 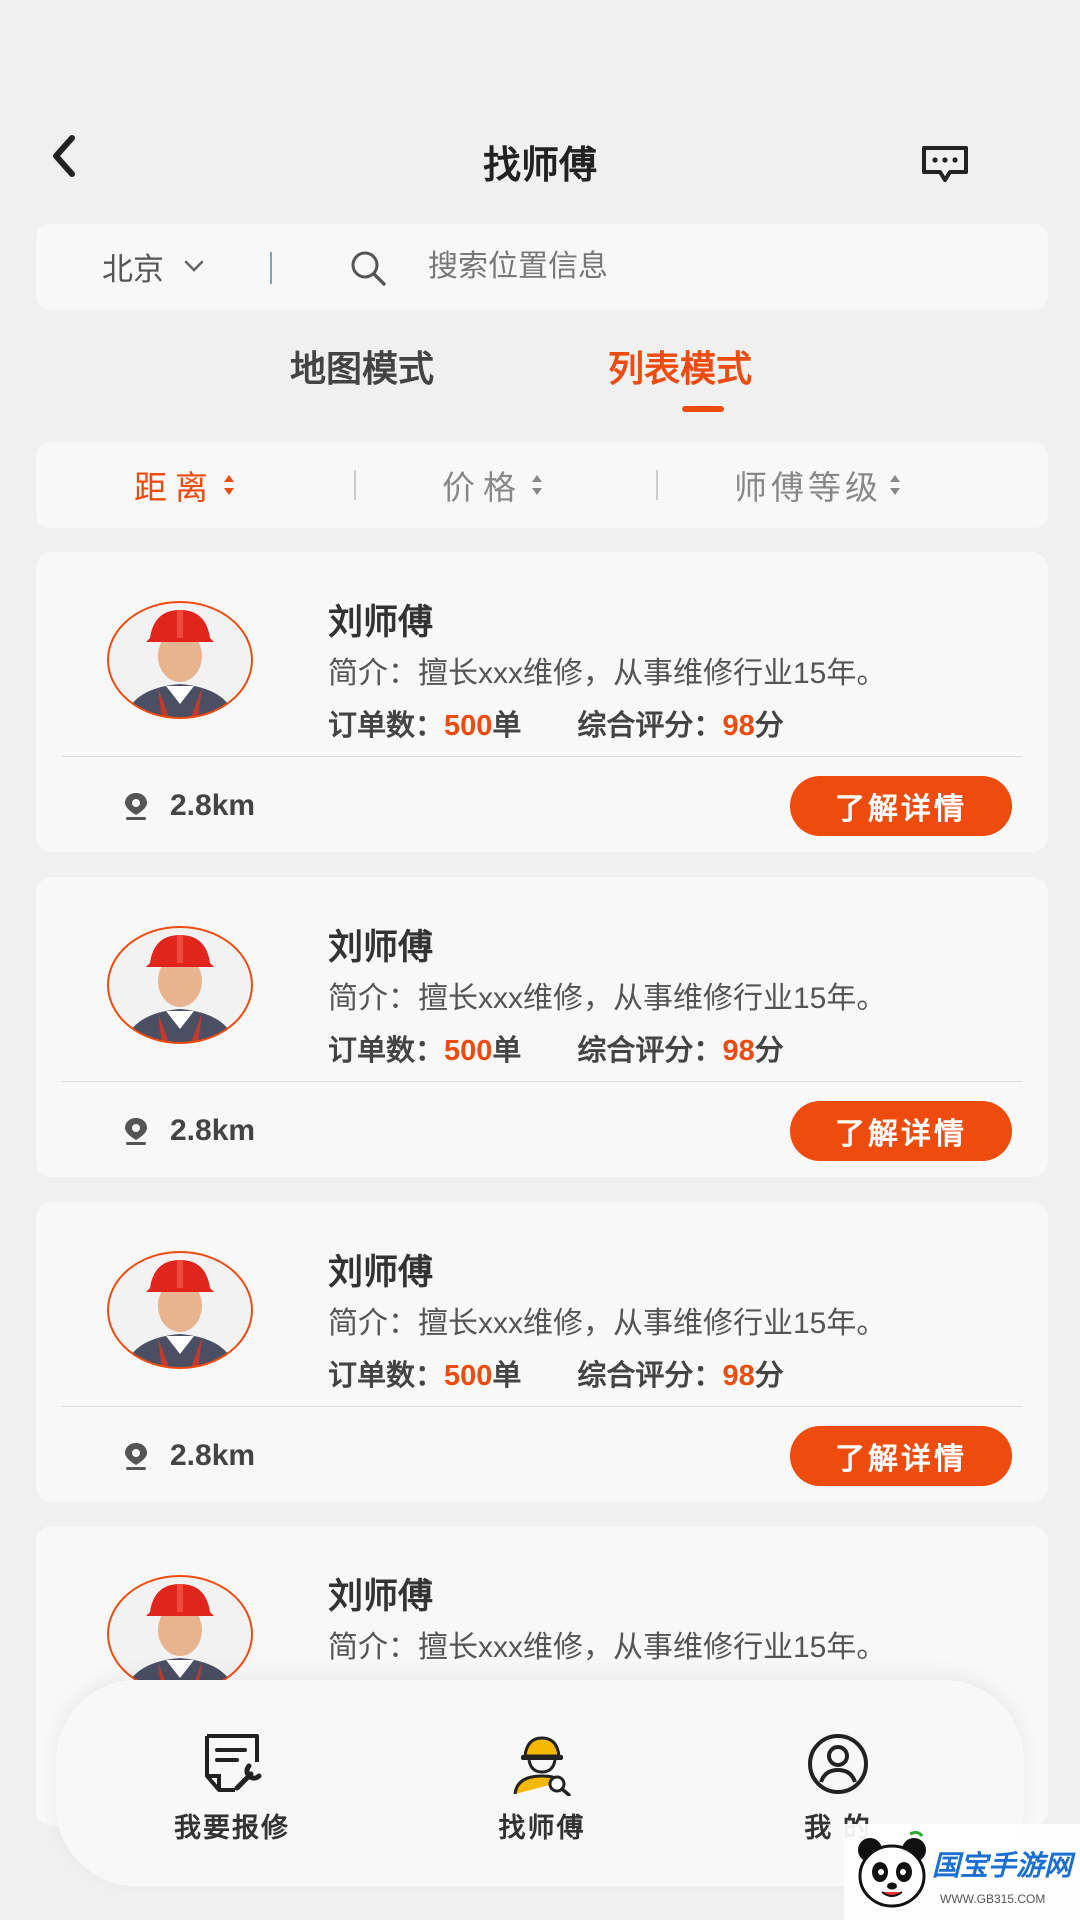 I want to click on worker-search-icon, so click(x=542, y=1766).